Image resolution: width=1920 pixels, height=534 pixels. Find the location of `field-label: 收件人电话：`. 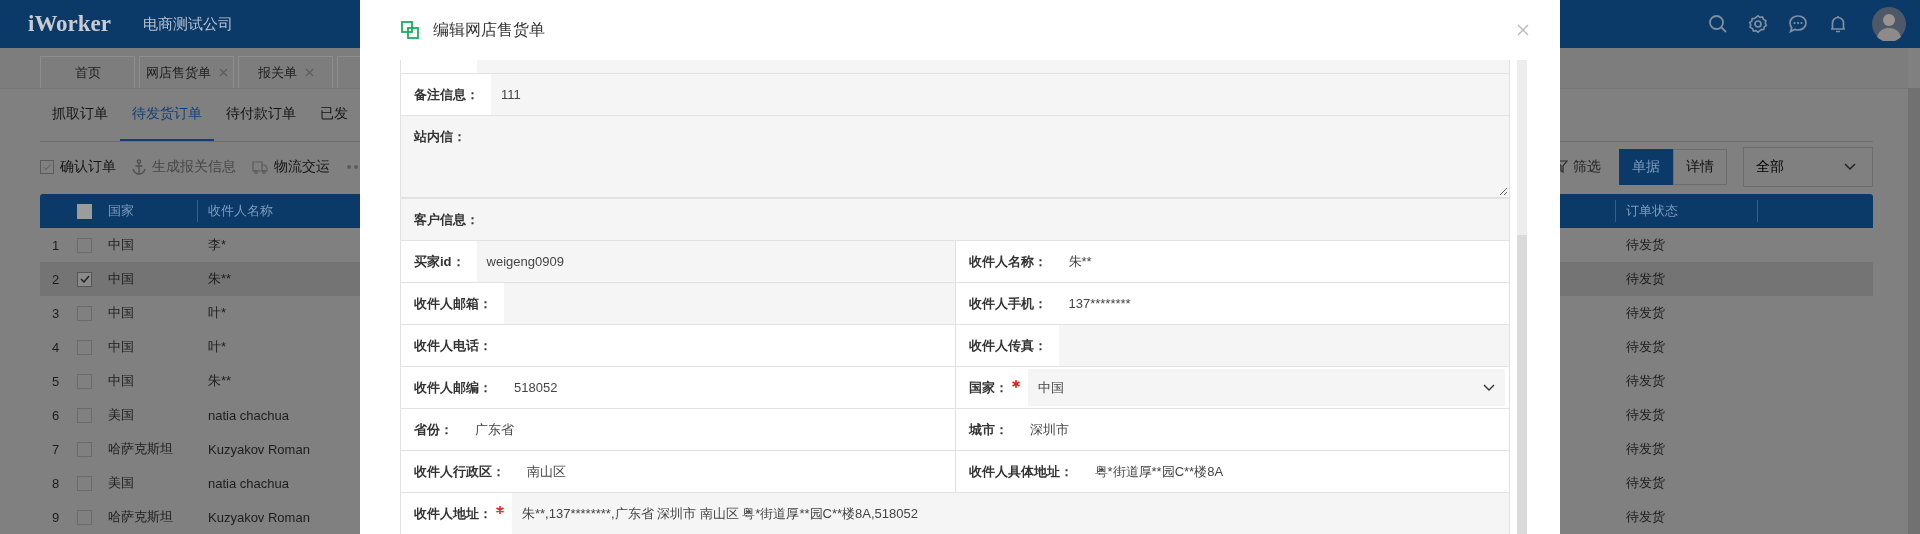

field-label: 收件人电话： is located at coordinates (453, 345).